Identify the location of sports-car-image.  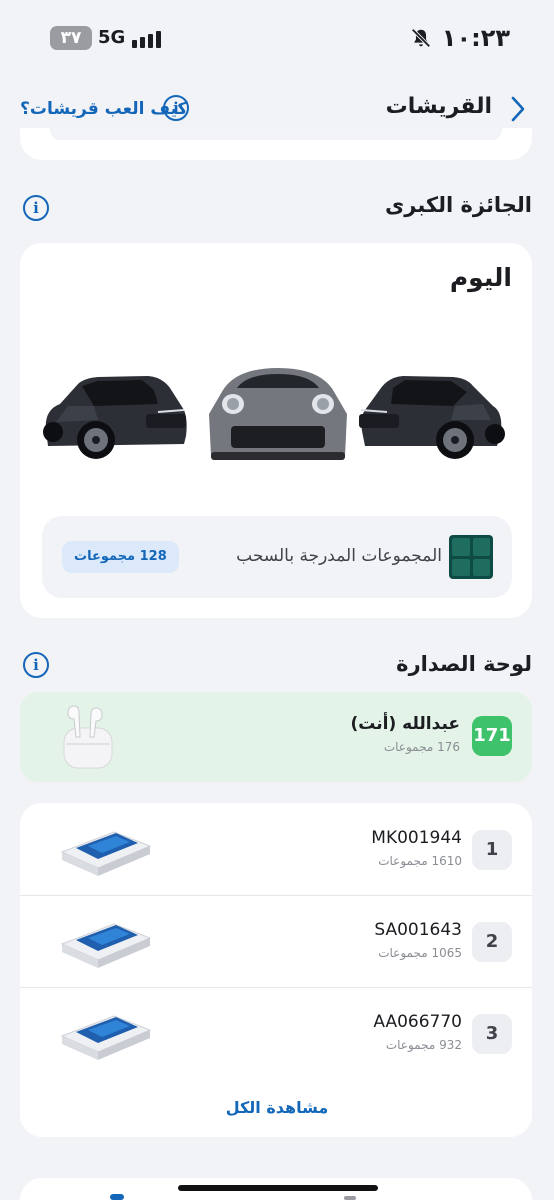
(278, 414).